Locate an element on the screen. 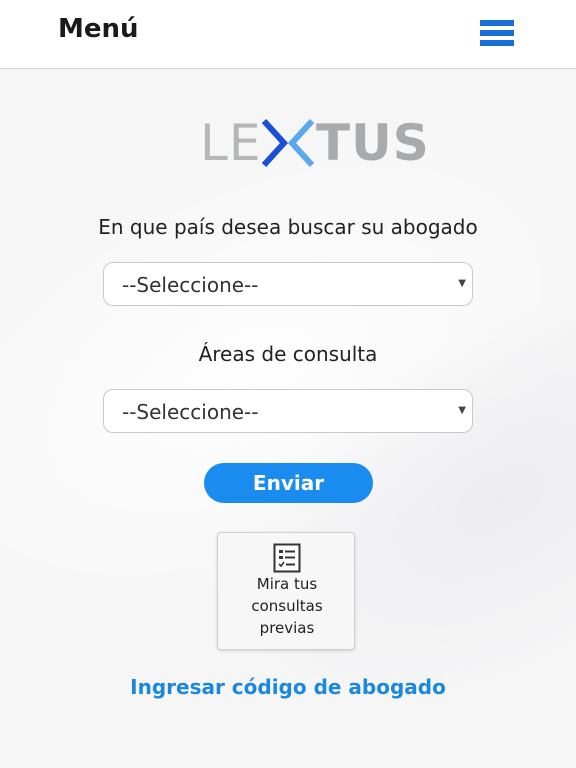  top-bar: Menú is located at coordinates (288, 34).